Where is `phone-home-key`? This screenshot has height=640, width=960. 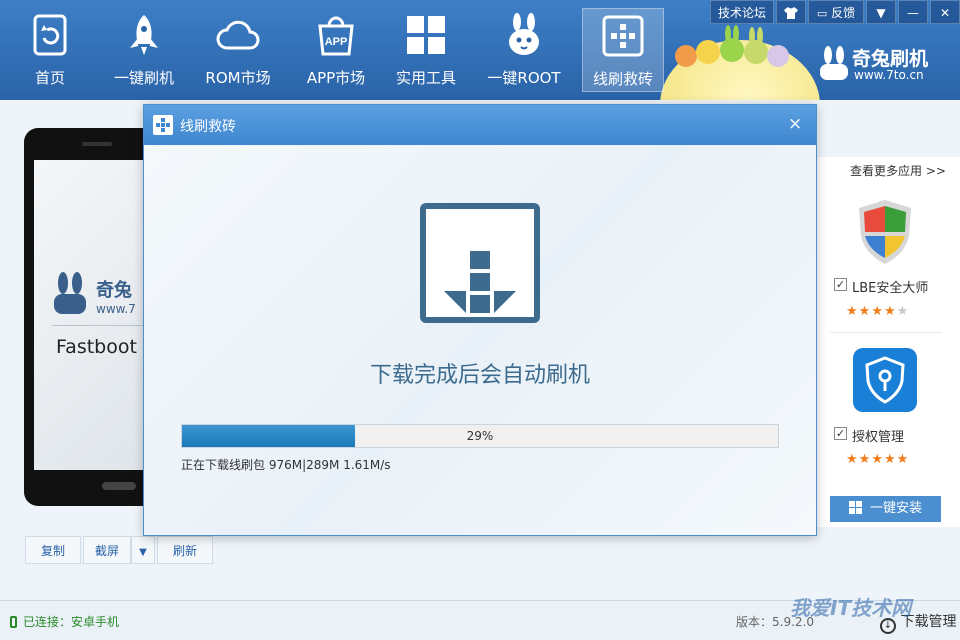
phone-home-key is located at coordinates (119, 486).